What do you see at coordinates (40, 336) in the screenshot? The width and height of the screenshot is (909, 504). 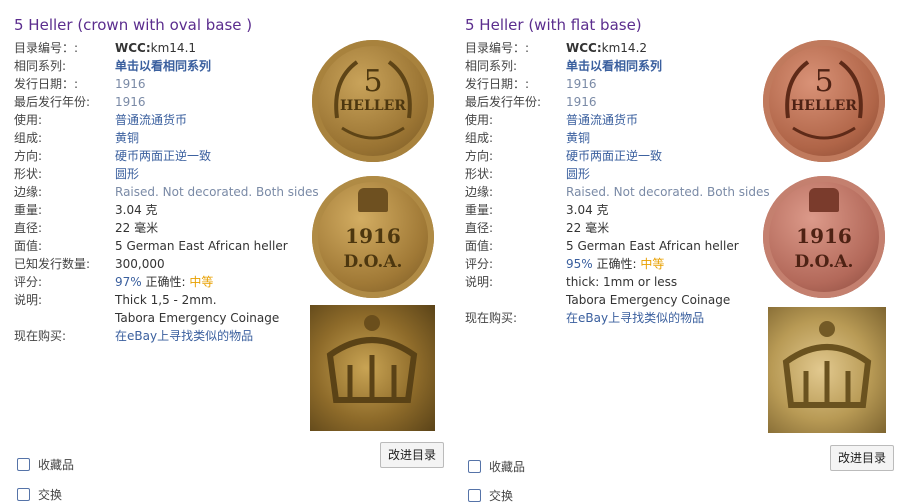 I see `field-label: 现在购买:` at bounding box center [40, 336].